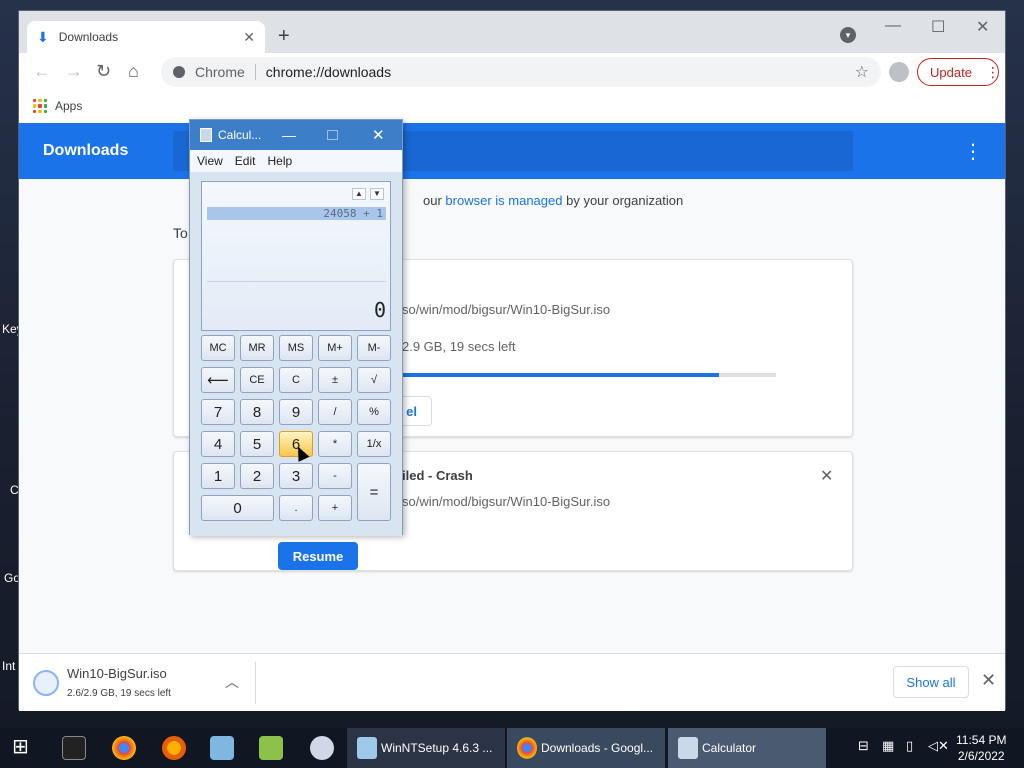 This screenshot has height=768, width=1024. Describe the element at coordinates (296, 412) in the screenshot. I see `digit-9-button: 9` at that location.